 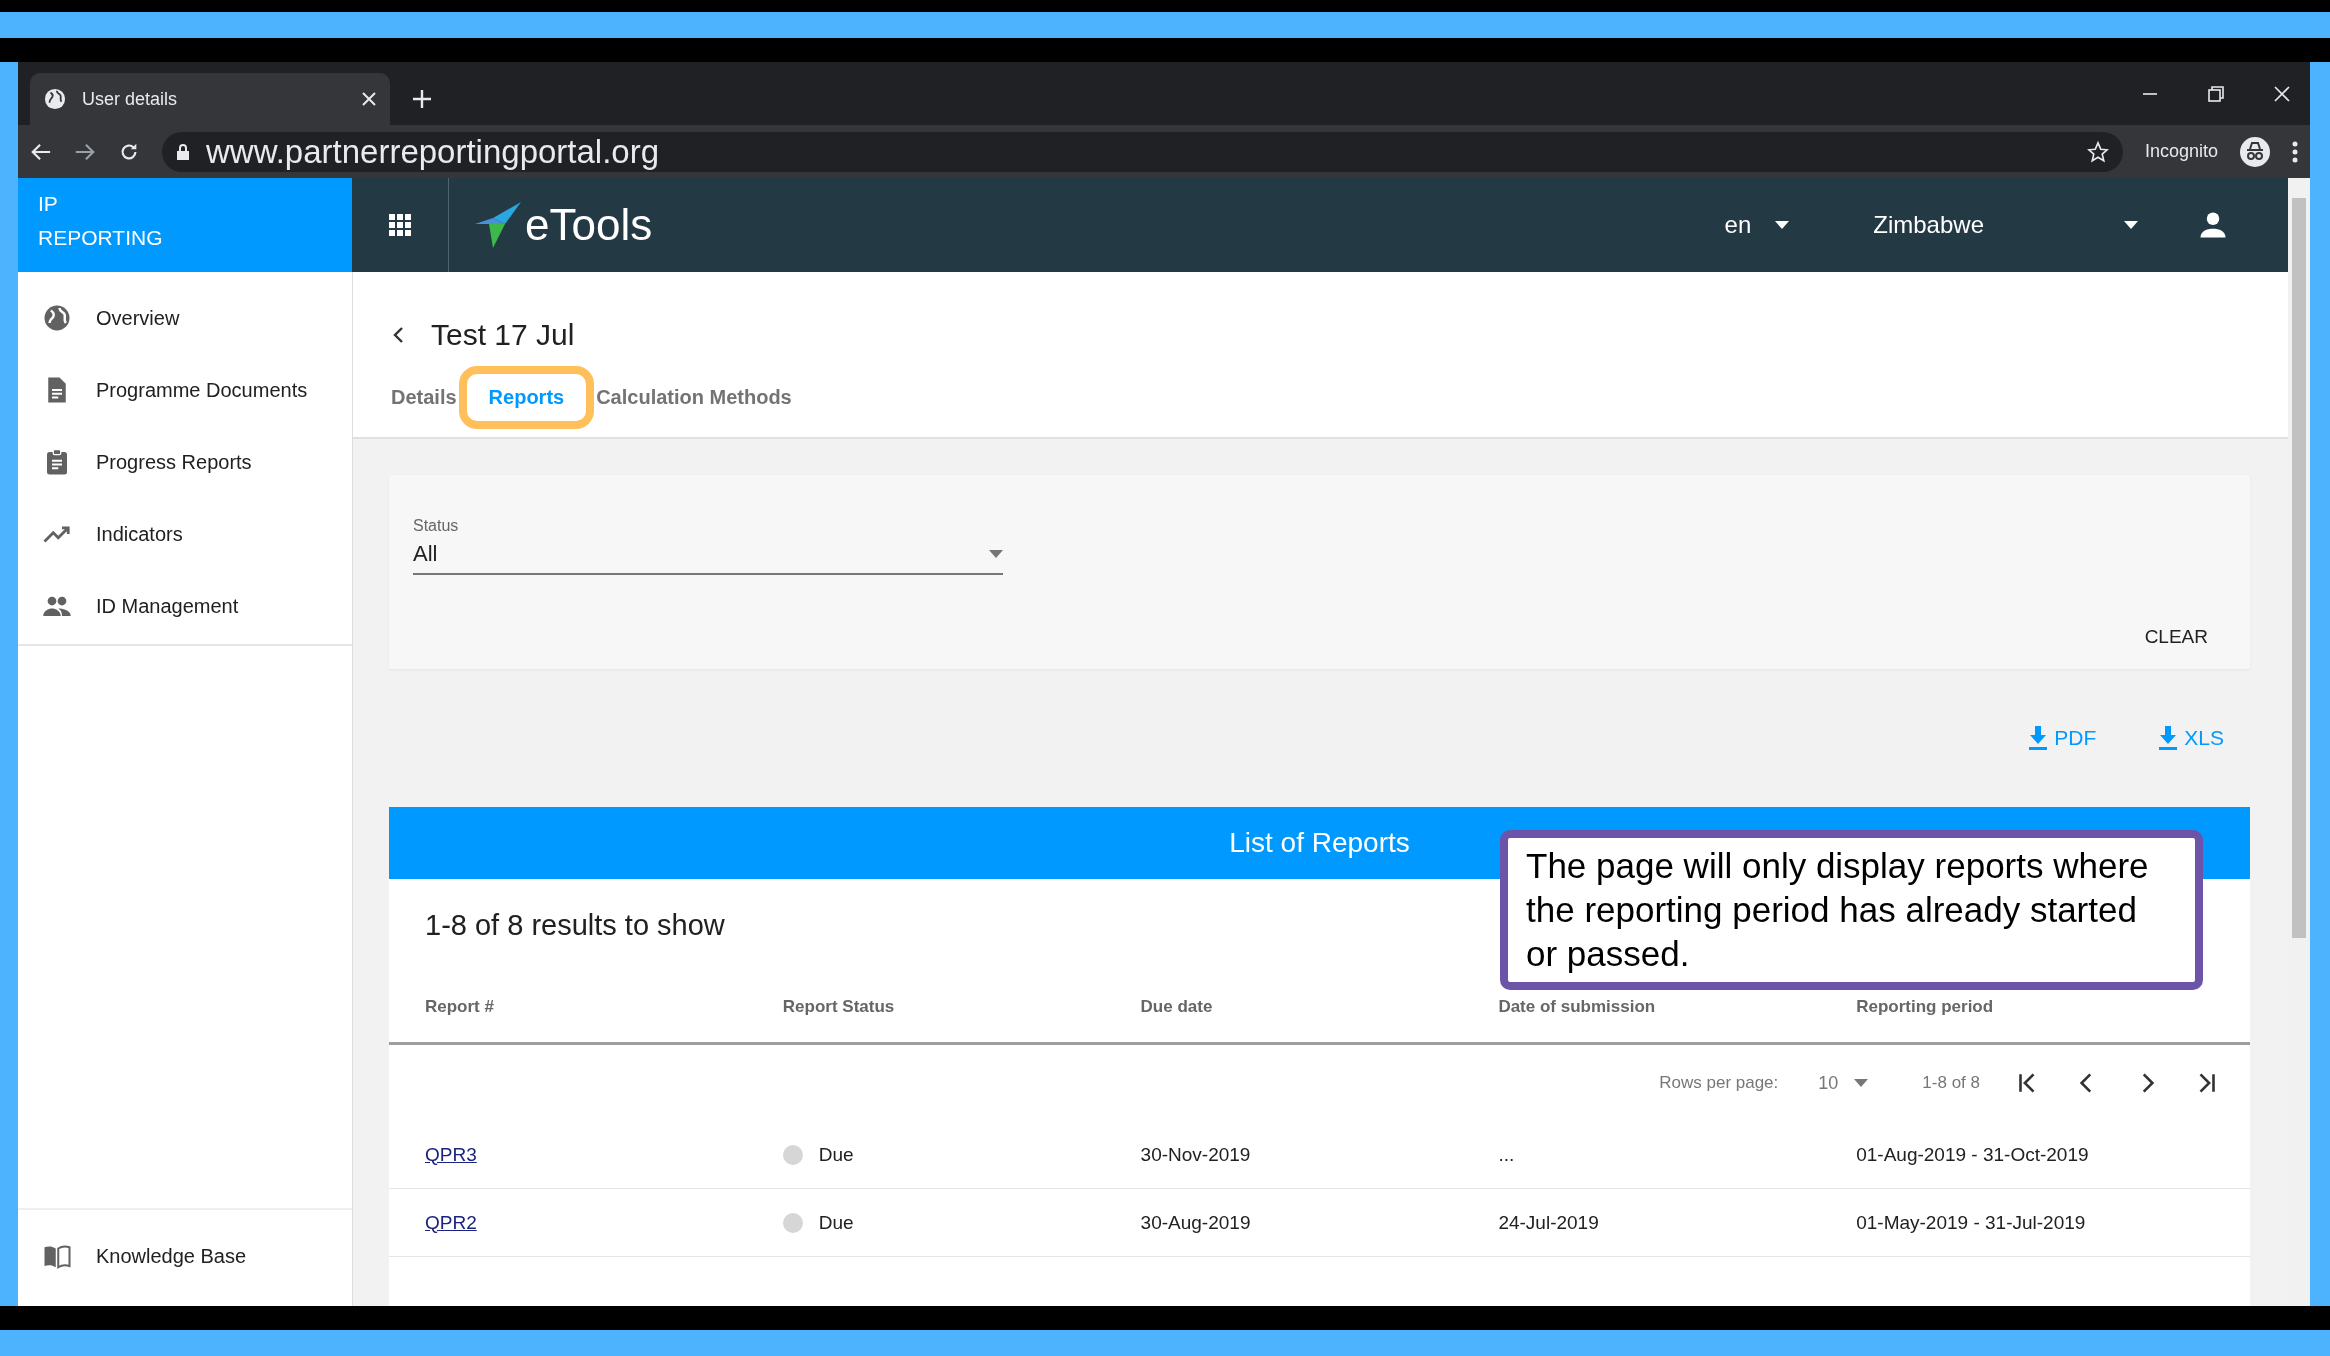 I want to click on language-dropdown: en, so click(x=1757, y=225).